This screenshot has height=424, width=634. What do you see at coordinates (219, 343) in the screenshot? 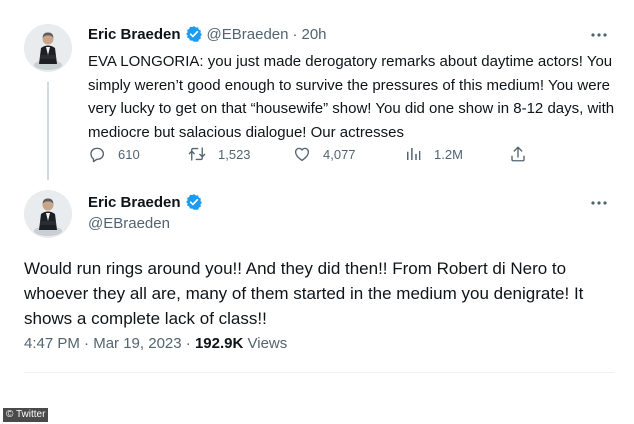
I see `views-count: 192.9K` at bounding box center [219, 343].